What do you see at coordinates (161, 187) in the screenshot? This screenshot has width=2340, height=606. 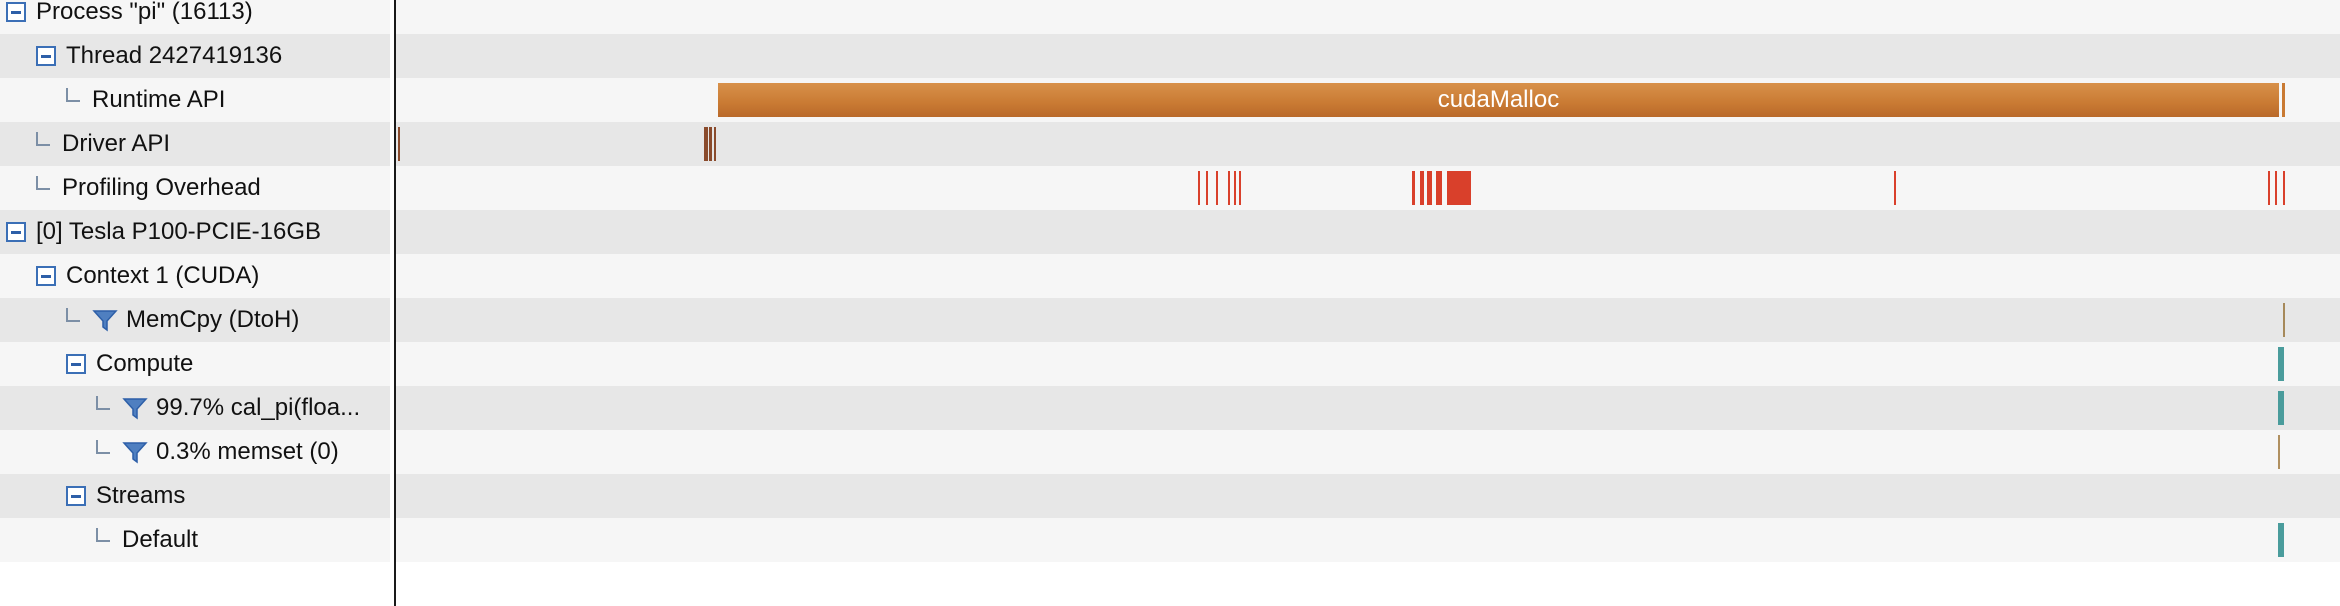 I see `tree-row-label: Profiling Overhead` at bounding box center [161, 187].